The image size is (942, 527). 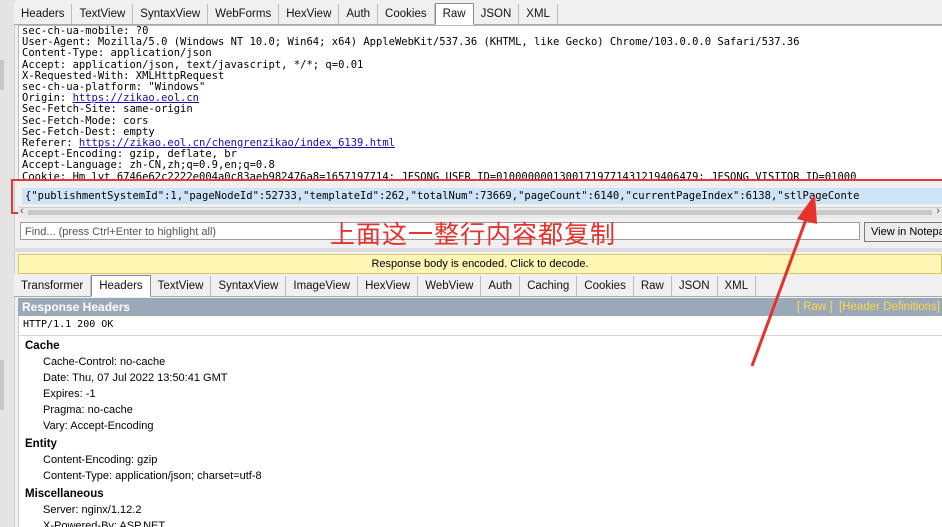 I want to click on scroll-left-arrow-icon: ‹, so click(x=22, y=211).